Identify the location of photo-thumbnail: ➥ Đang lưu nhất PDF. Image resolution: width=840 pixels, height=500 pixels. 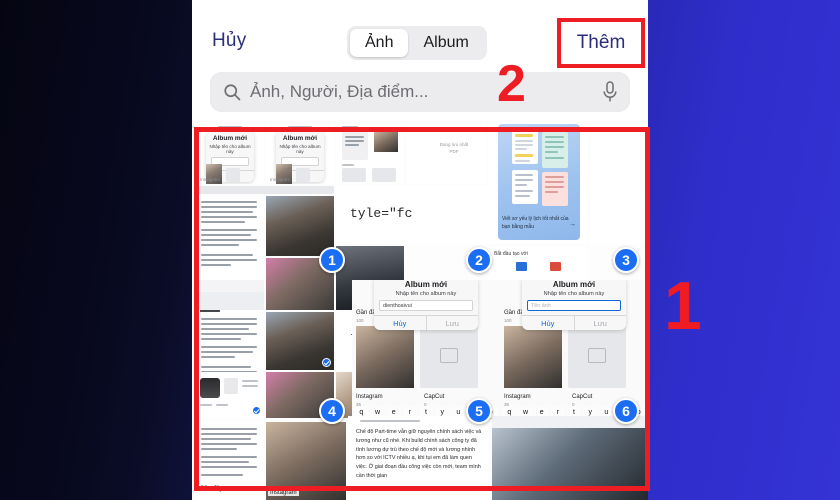
(446, 153).